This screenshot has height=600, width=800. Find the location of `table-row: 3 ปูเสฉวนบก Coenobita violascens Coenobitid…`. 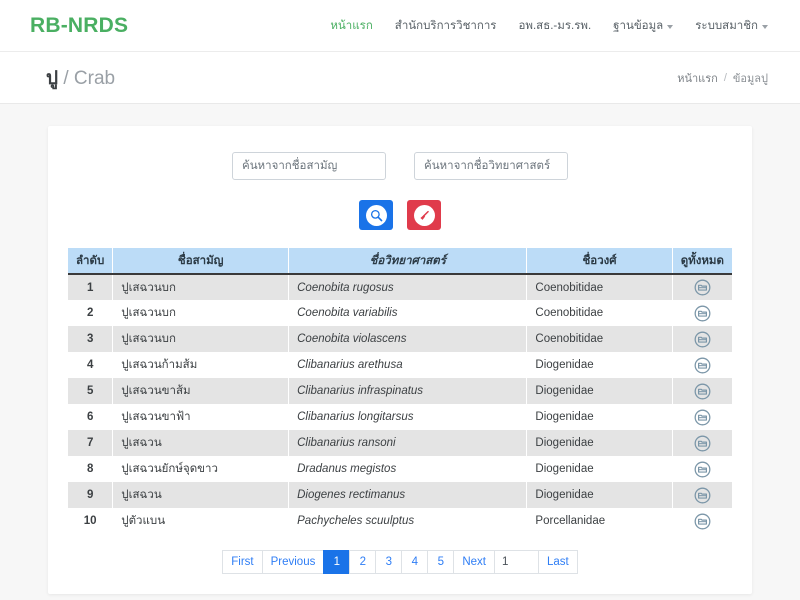

table-row: 3 ปูเสฉวนบก Coenobita violascens Coenobitid… is located at coordinates (400, 339).